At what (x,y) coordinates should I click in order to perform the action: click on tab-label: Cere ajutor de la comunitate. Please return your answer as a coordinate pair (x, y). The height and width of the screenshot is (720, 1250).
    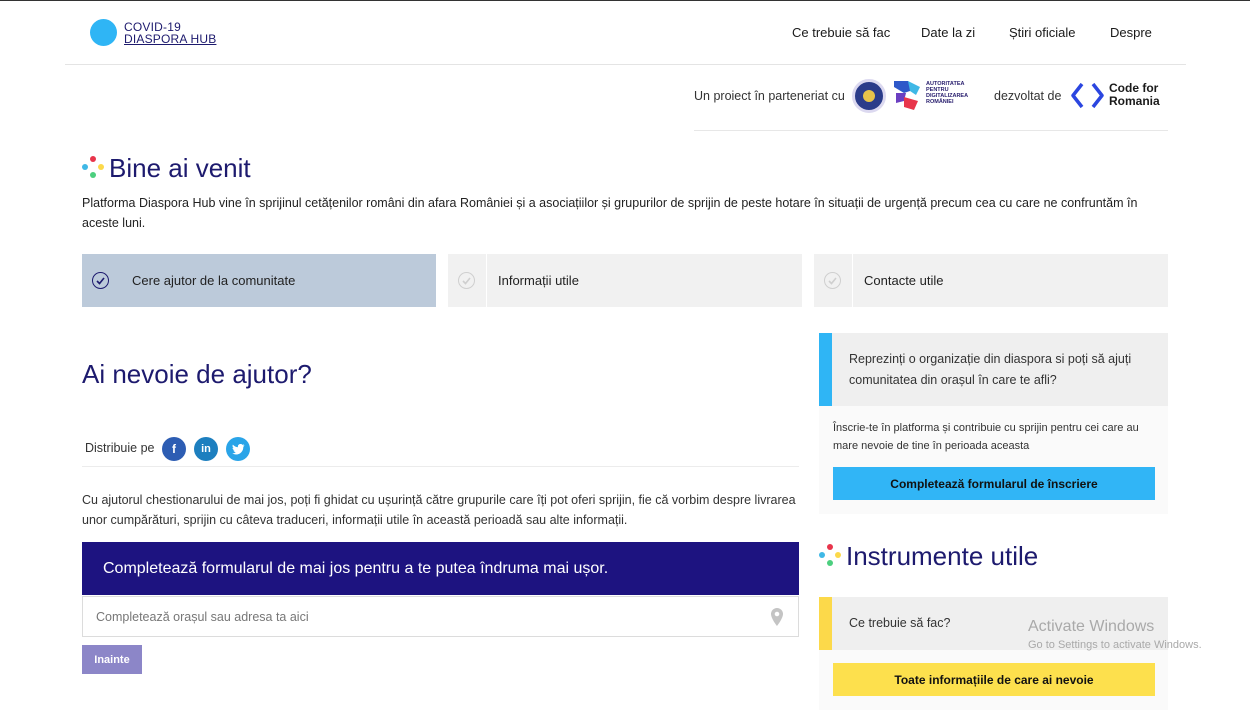
    Looking at the image, I should click on (214, 280).